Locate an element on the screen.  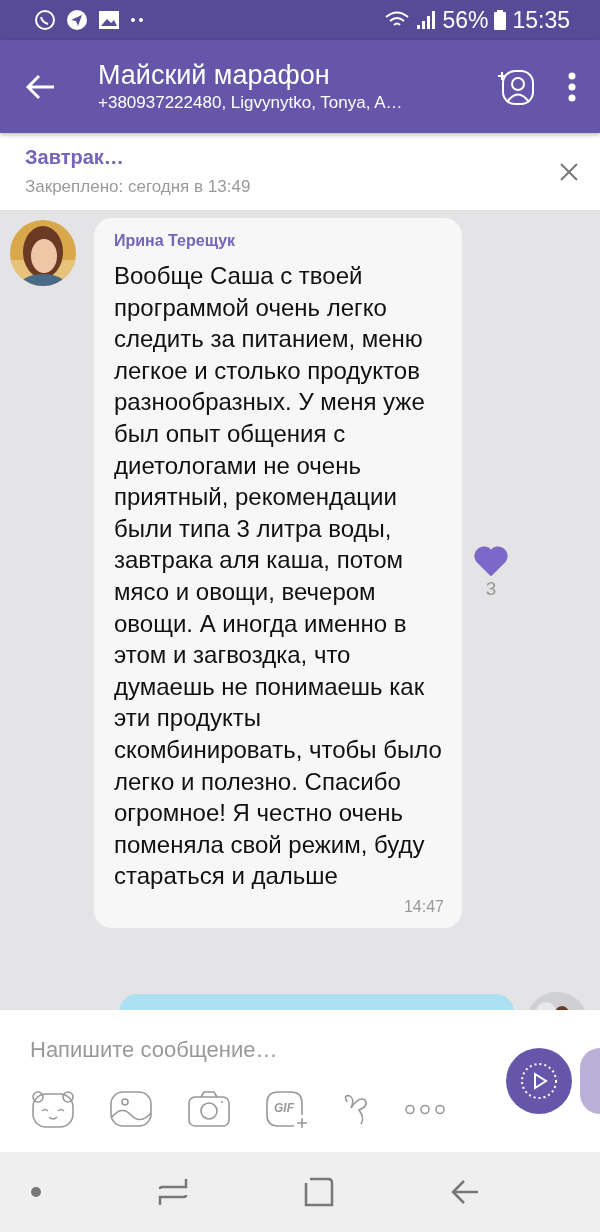
pinned-timestamp: Закреплено: сегодня в 13:49 is located at coordinates (138, 187).